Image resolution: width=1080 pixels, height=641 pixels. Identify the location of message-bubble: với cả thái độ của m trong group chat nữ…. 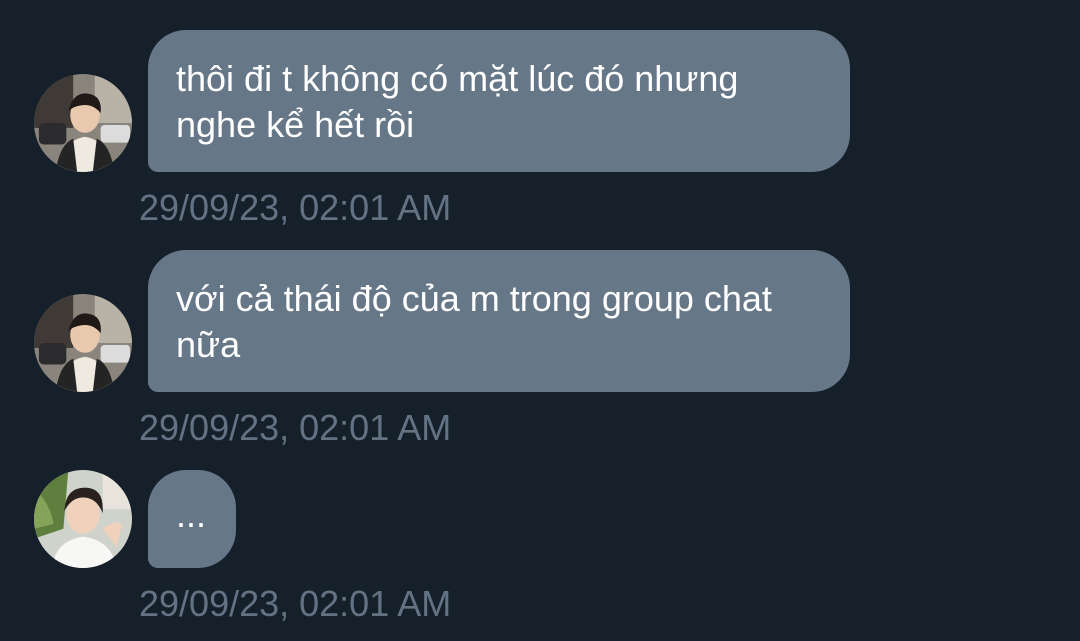
(499, 321).